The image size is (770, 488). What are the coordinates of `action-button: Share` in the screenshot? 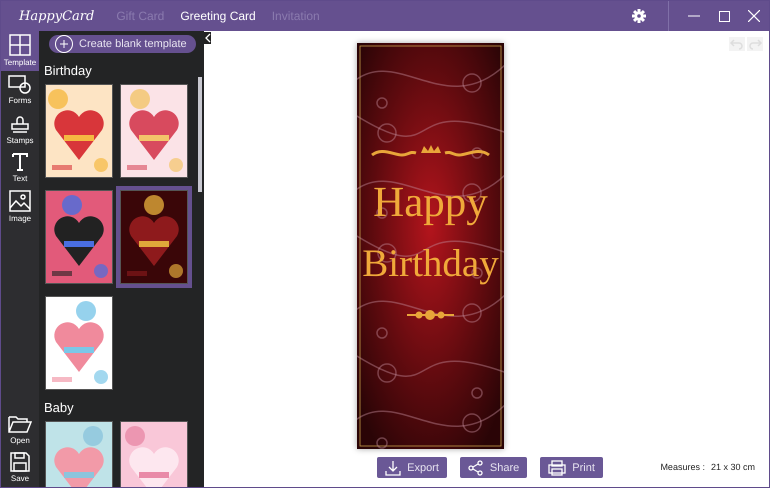 It's located at (494, 467).